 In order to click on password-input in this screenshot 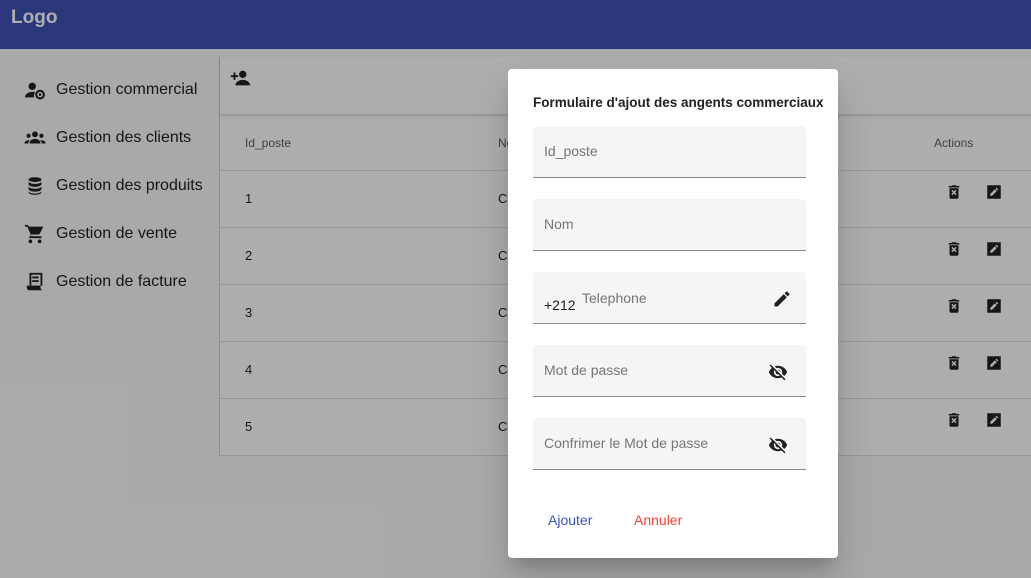, I will do `click(659, 370)`.